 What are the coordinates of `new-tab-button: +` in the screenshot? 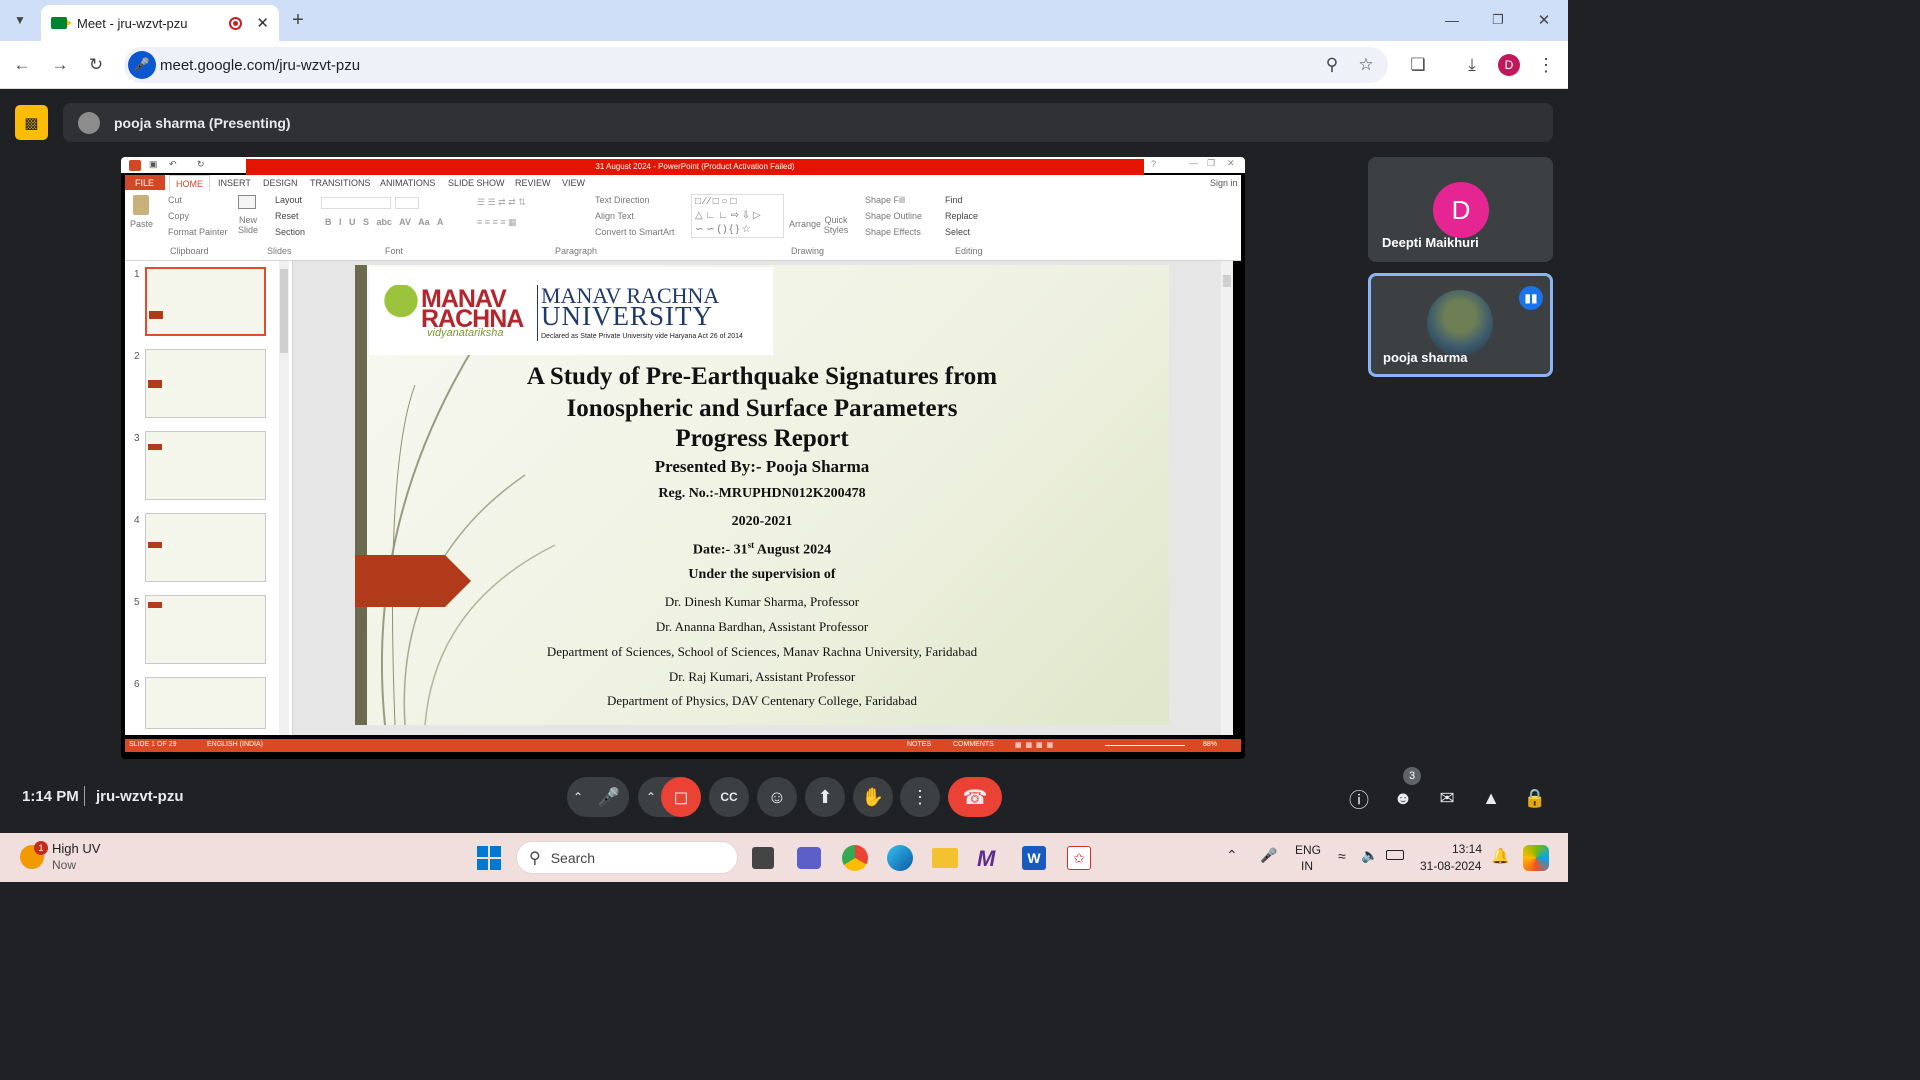 It's located at (298, 20).